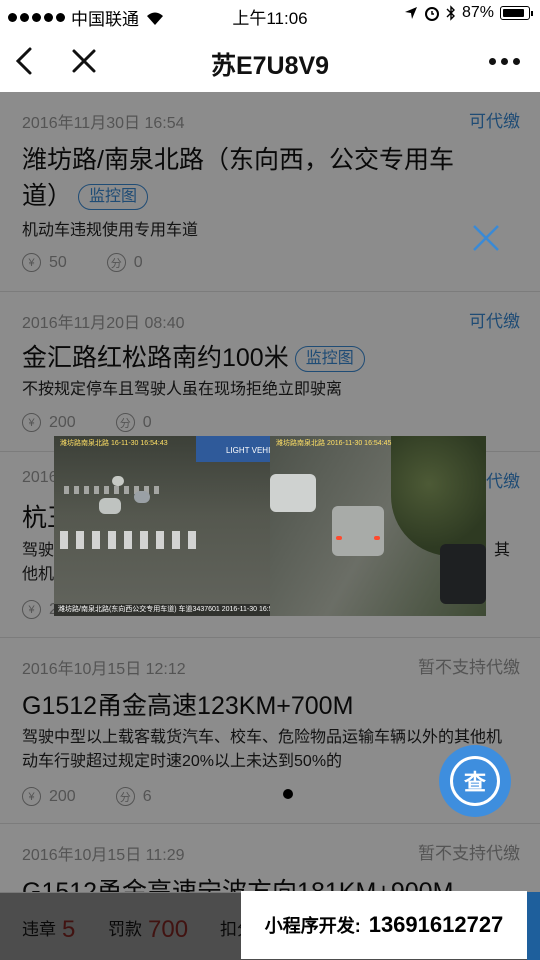 Image resolution: width=540 pixels, height=960 pixels. What do you see at coordinates (504, 61) in the screenshot?
I see `more-icon` at bounding box center [504, 61].